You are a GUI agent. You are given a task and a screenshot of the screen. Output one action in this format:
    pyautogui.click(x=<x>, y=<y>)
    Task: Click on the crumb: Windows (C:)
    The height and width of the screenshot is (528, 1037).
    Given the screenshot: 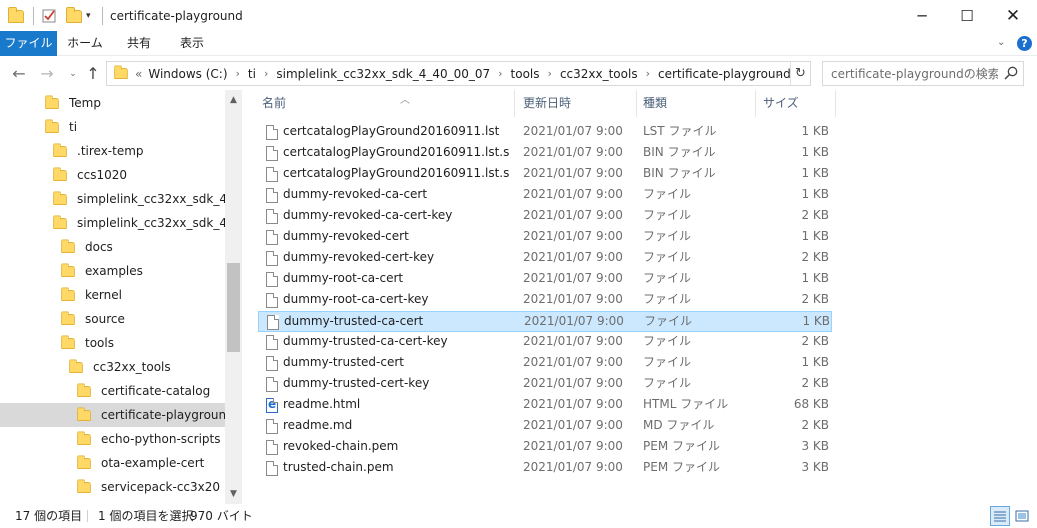 What is the action you would take?
    pyautogui.click(x=187, y=74)
    